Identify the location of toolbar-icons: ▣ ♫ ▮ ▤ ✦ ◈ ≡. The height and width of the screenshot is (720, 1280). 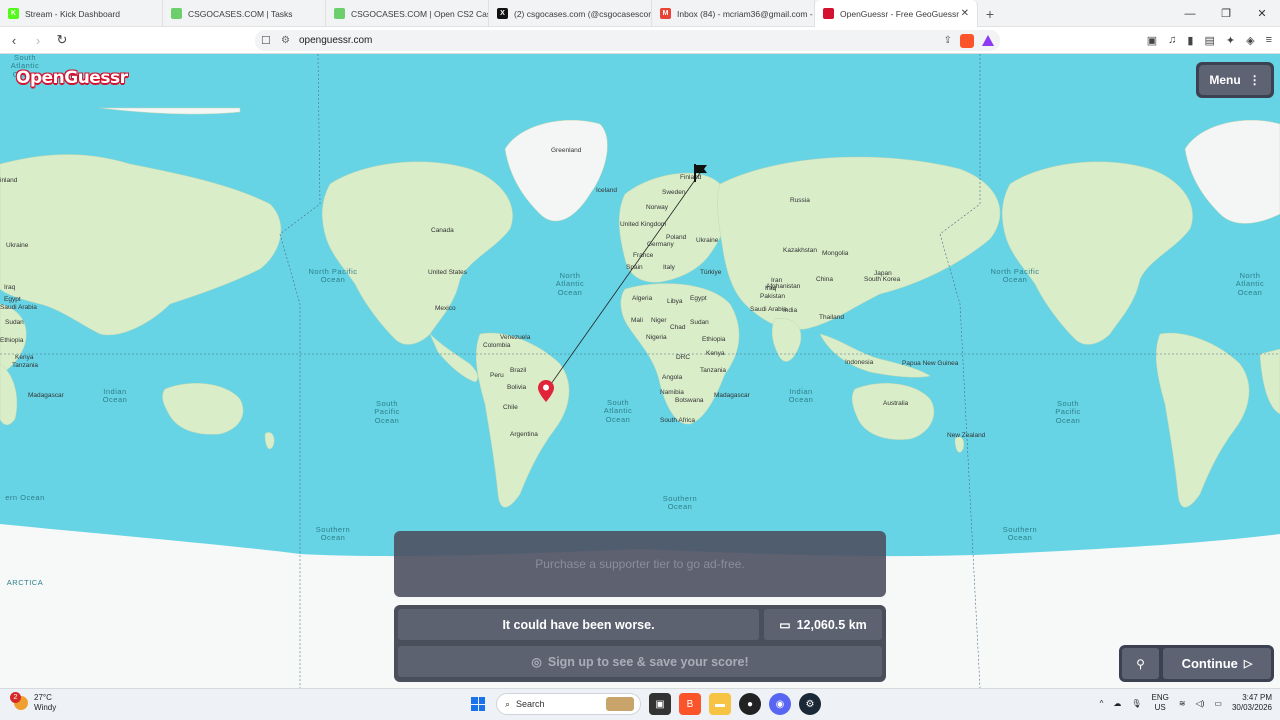
(1209, 40).